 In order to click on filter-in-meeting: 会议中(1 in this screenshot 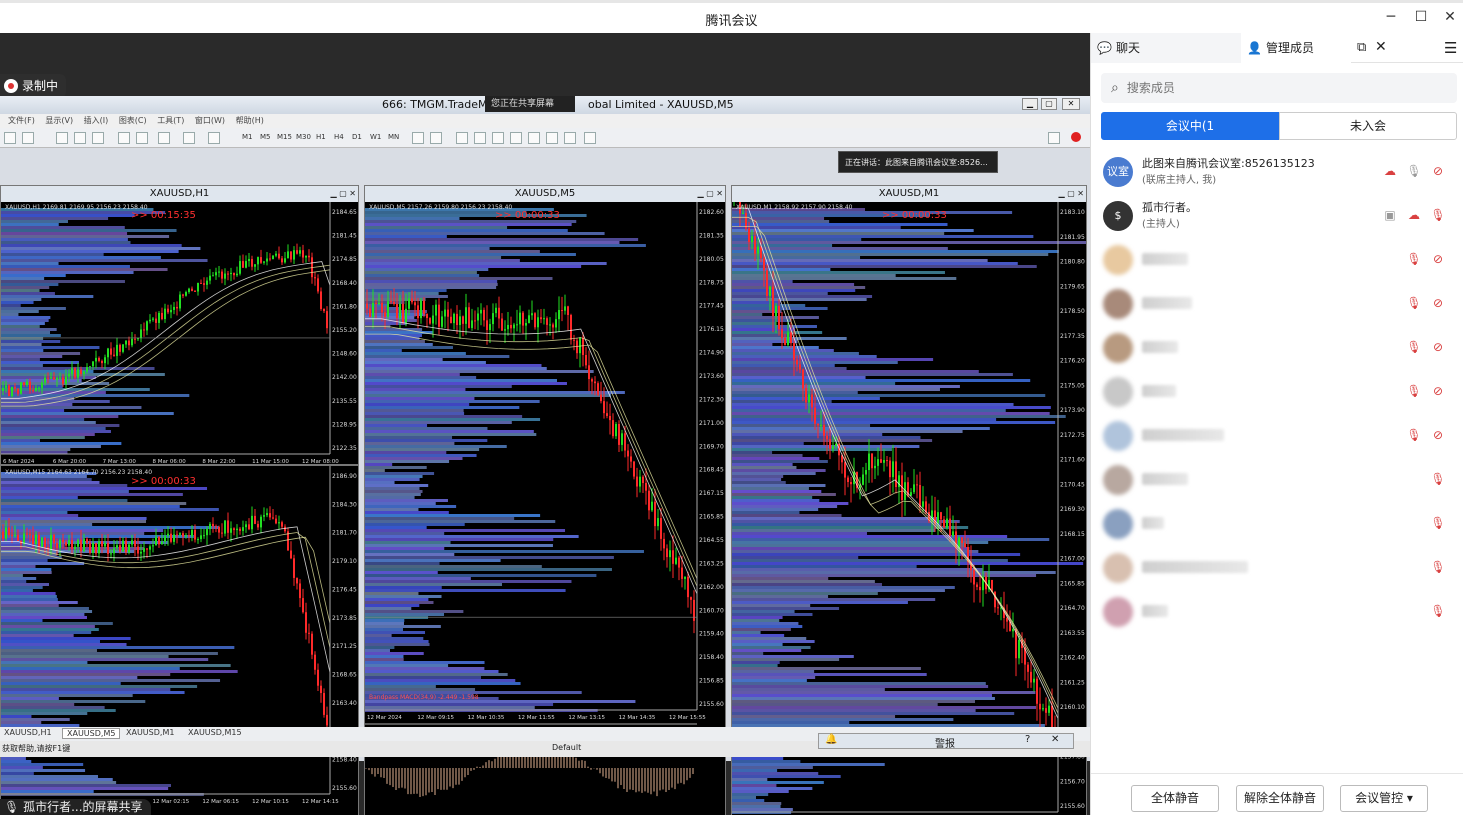, I will do `click(1190, 126)`.